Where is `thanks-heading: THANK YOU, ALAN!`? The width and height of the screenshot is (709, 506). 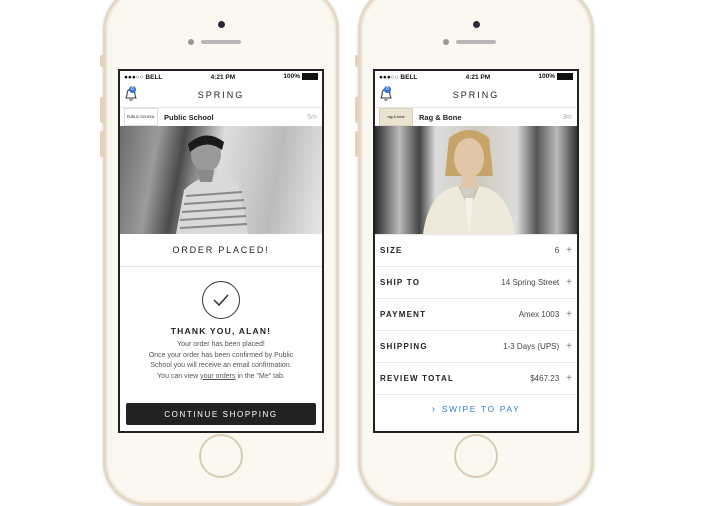 thanks-heading: THANK YOU, ALAN! is located at coordinates (221, 331).